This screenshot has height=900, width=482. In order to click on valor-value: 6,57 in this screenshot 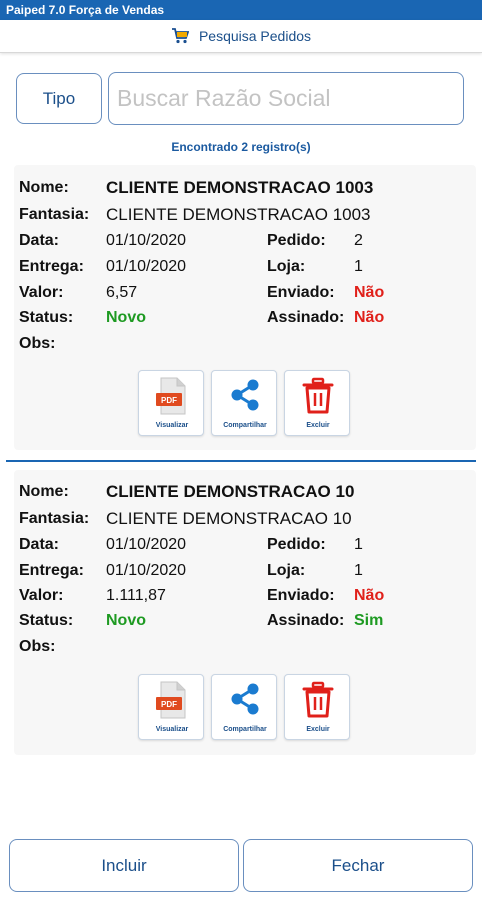, I will do `click(122, 292)`.